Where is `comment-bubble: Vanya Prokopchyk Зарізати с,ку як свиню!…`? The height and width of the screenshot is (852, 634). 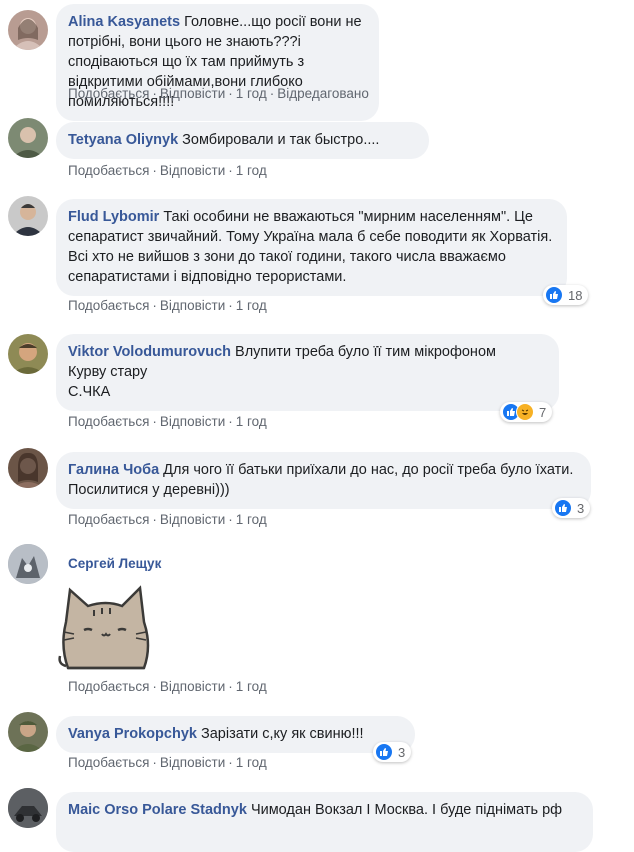
comment-bubble: Vanya Prokopchyk Зарізати с,ку як свиню!… is located at coordinates (235, 734).